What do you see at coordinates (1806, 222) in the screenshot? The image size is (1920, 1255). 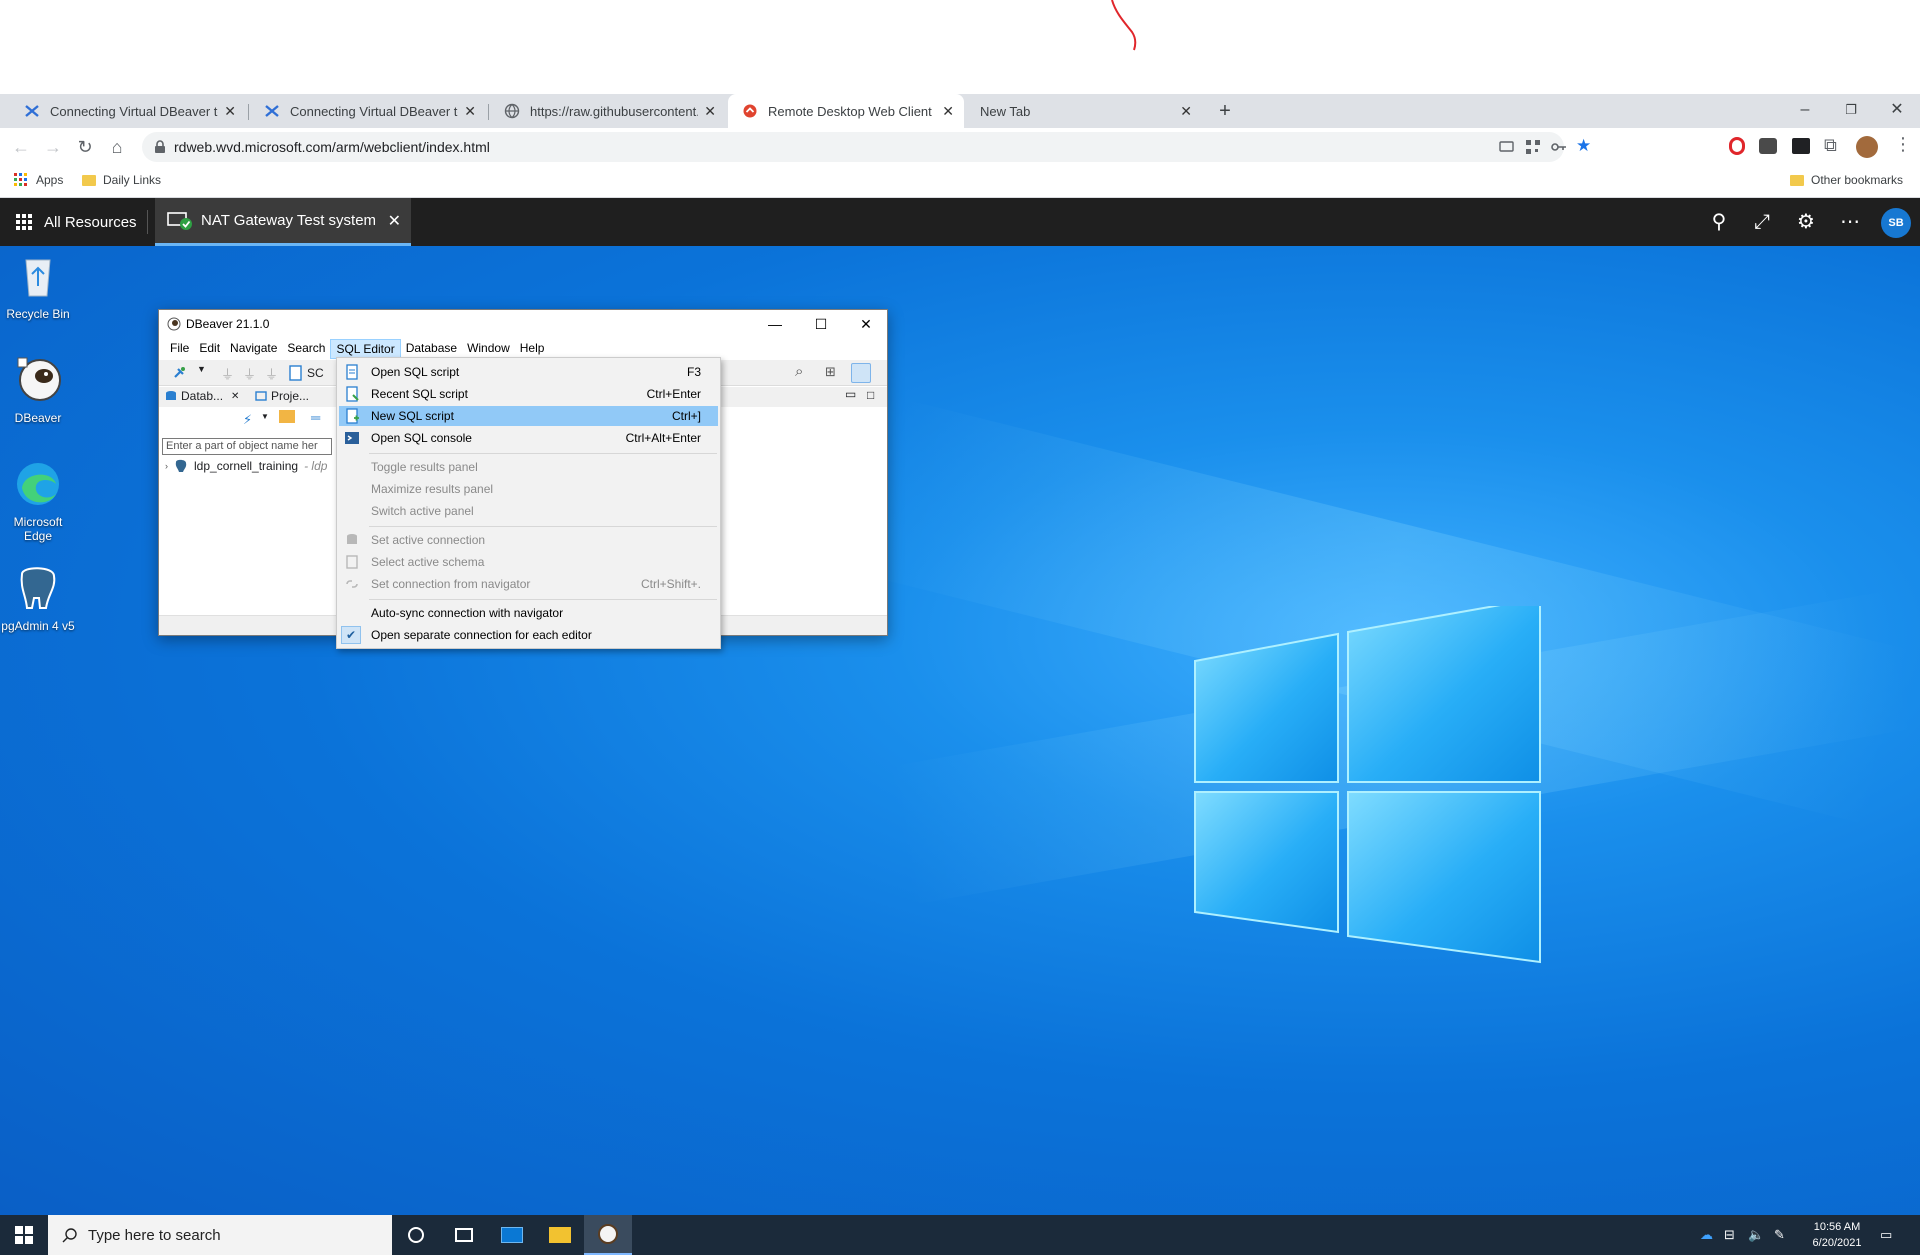 I see `settings-gear-icon: ⚙` at bounding box center [1806, 222].